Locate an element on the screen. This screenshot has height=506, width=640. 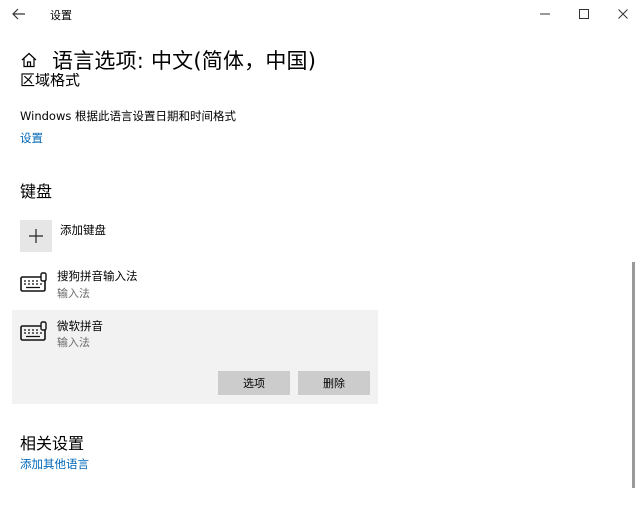
region-format-description: Windows 根据此语言设置日期和时间格式 is located at coordinates (128, 116).